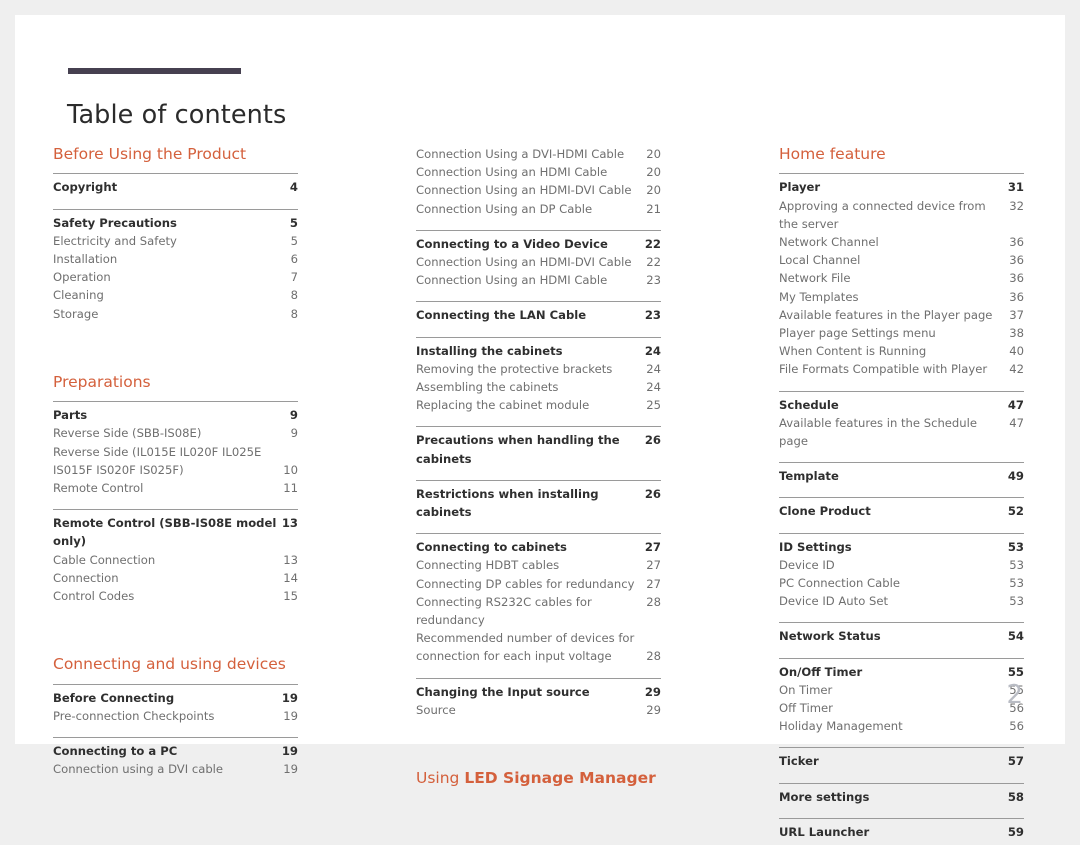 The width and height of the screenshot is (1080, 845). Describe the element at coordinates (853, 351) in the screenshot. I see `toc-entry-label: When Content is Running` at that location.